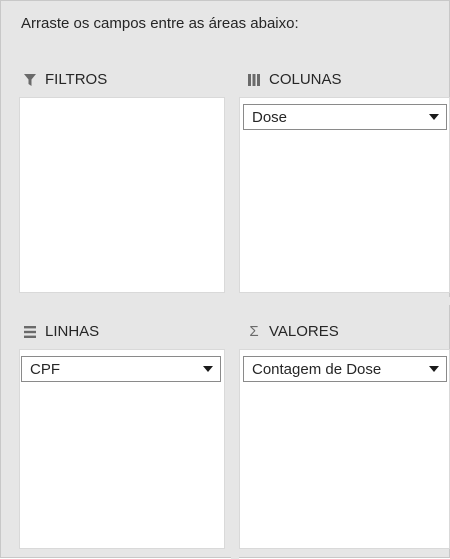 The height and width of the screenshot is (559, 450). I want to click on drag-instruction-text: Arraste os campos entre as áreas abaixo:, so click(160, 23).